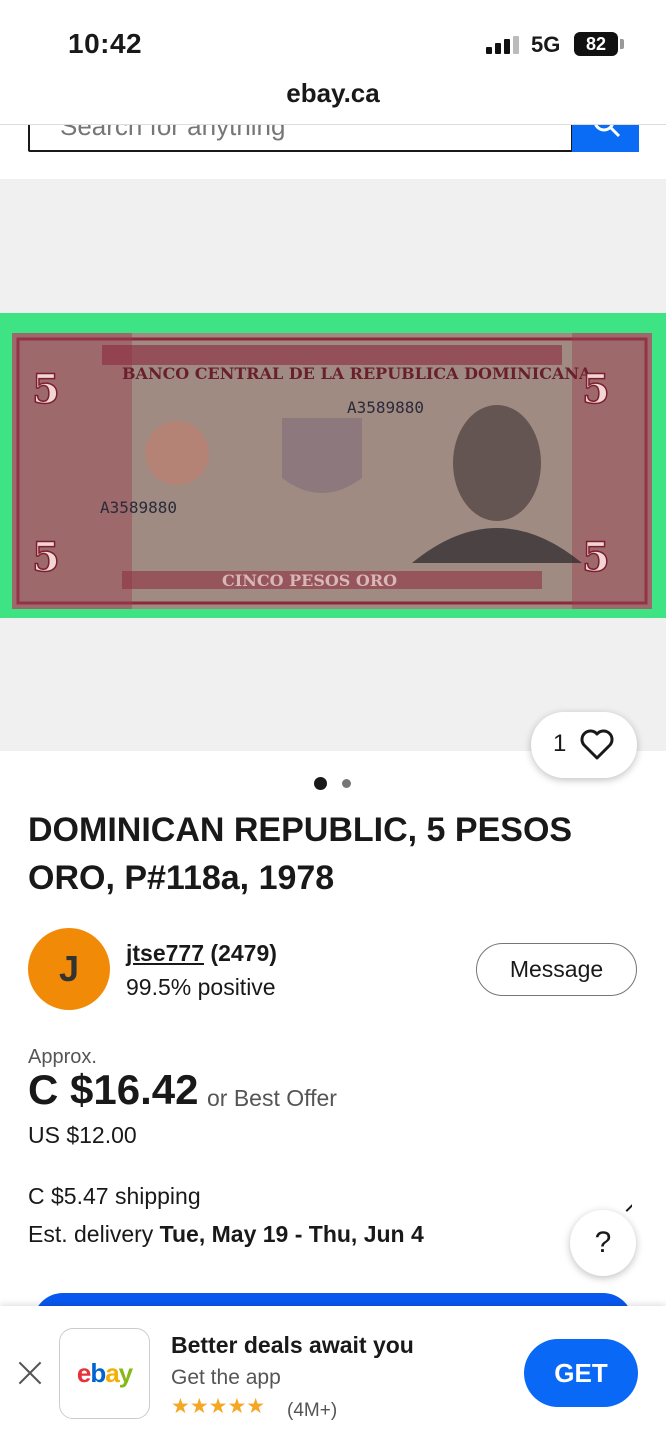 The height and width of the screenshot is (1440, 666). What do you see at coordinates (243, 953) in the screenshot?
I see `seller-feedback-count: (2479)` at bounding box center [243, 953].